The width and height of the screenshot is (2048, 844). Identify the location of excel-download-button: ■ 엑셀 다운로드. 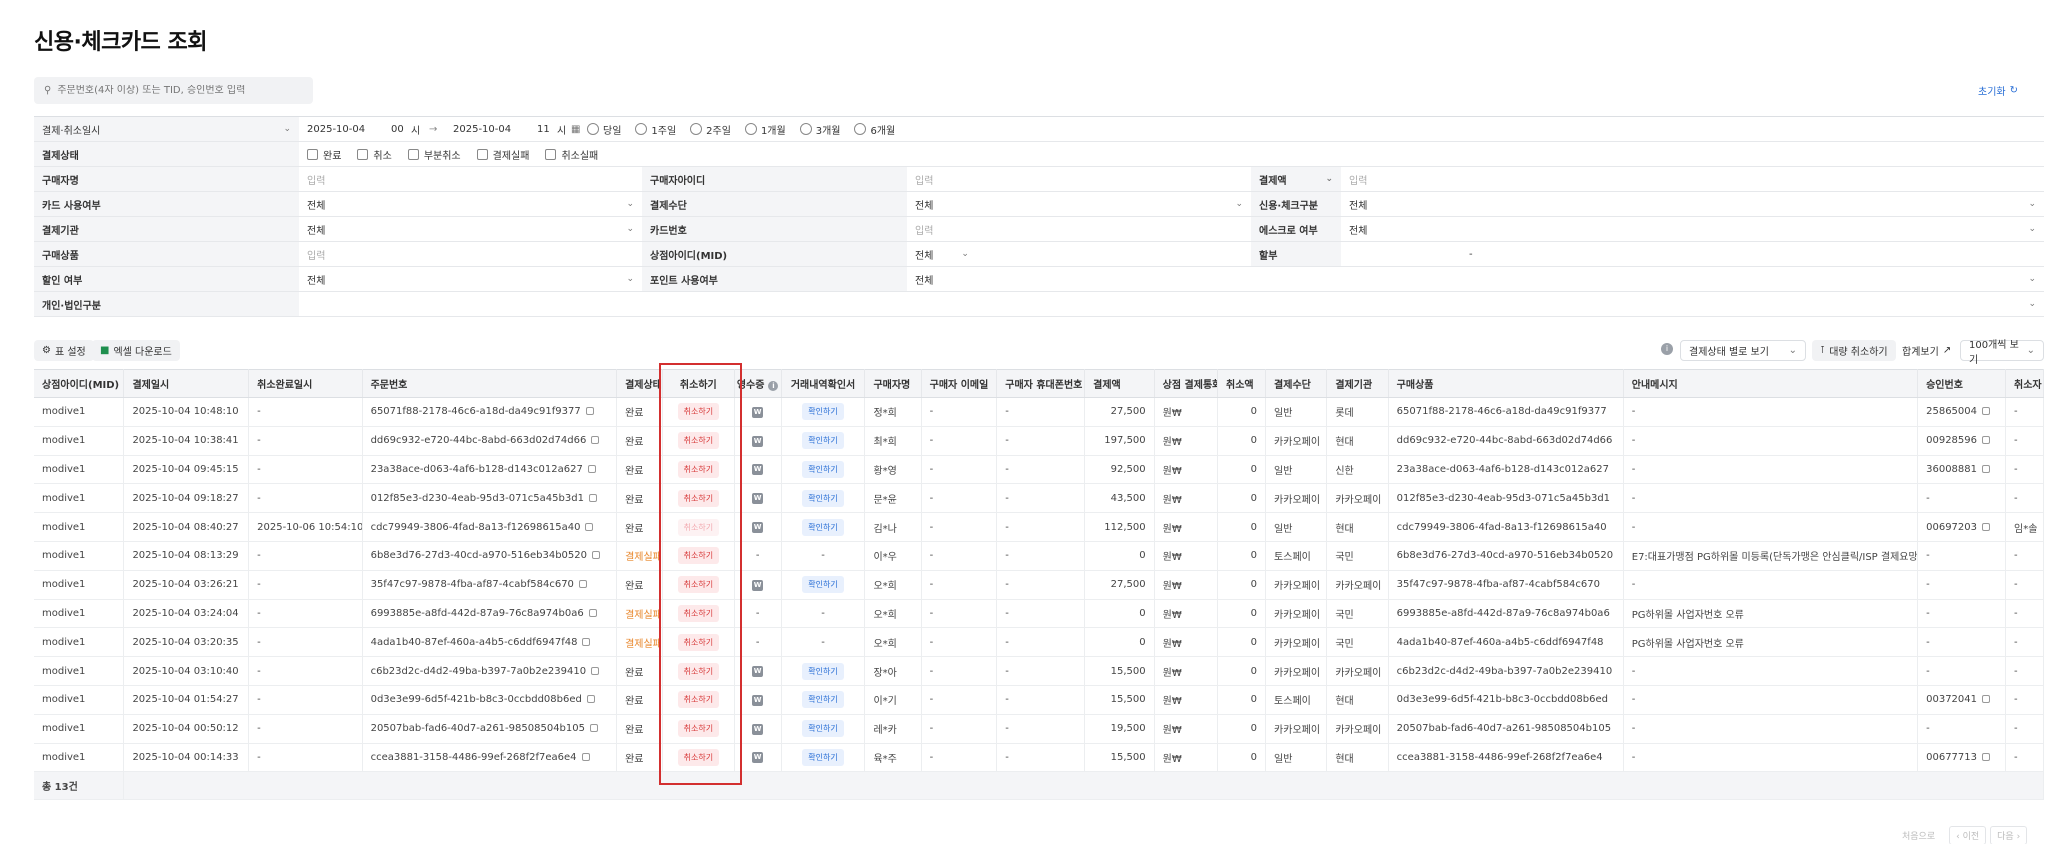
(136, 350).